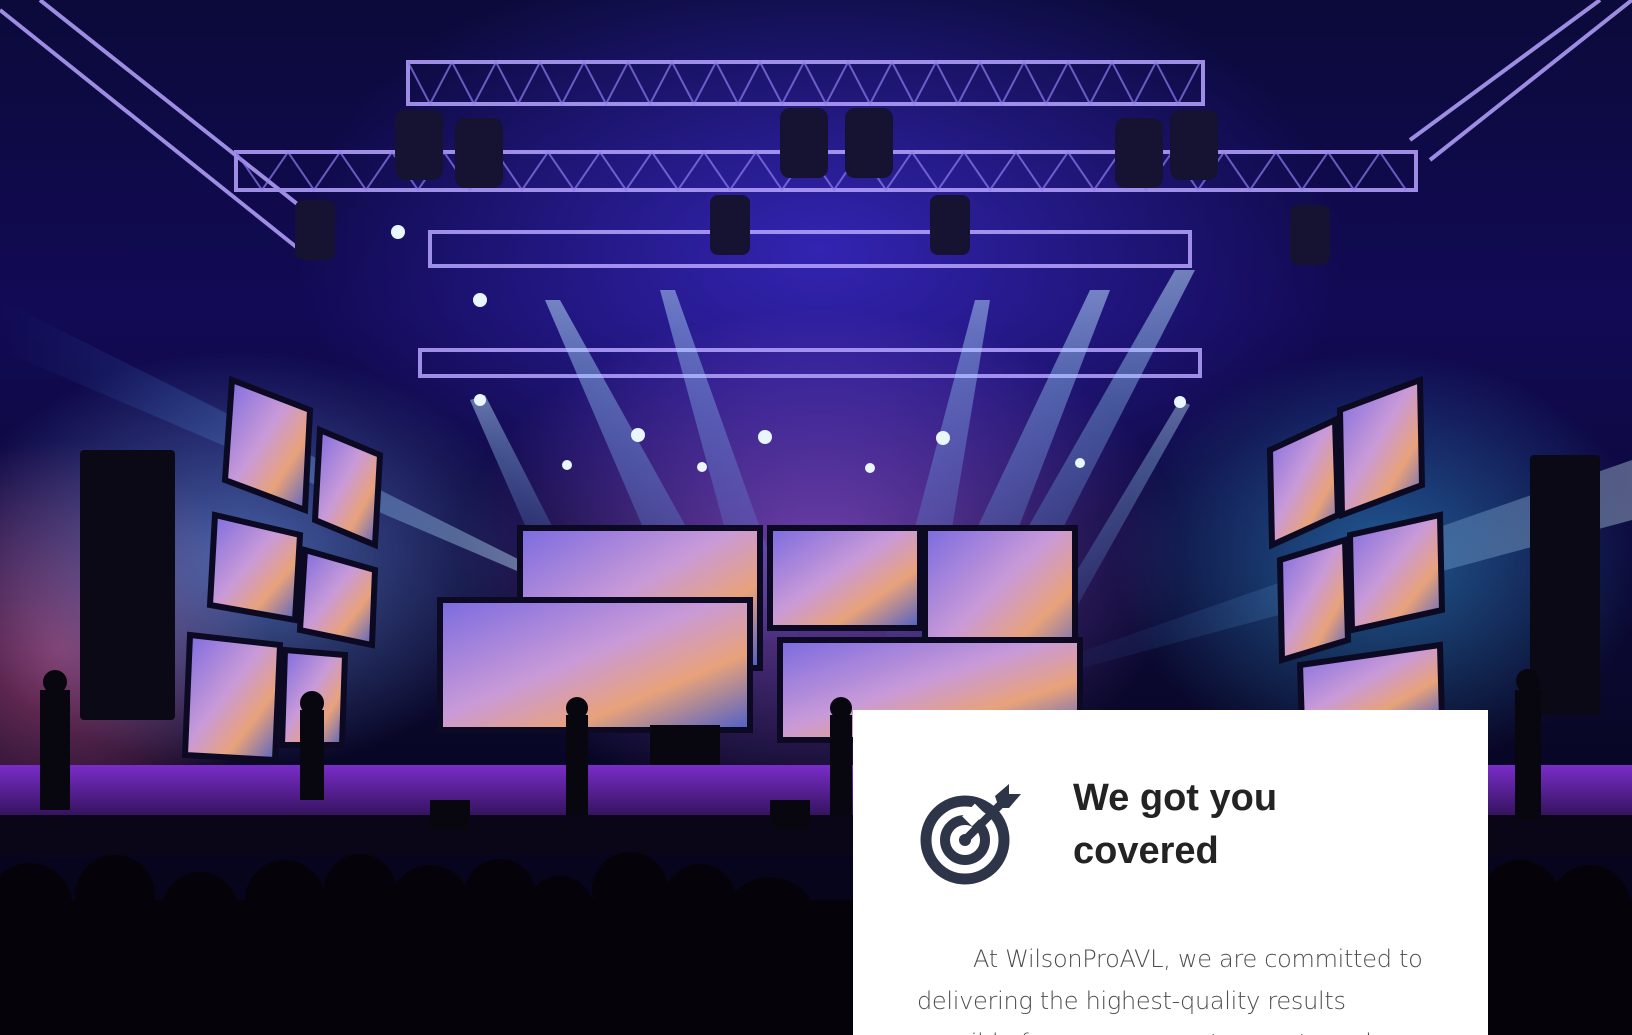  I want to click on feature-card-header: We got you covered, so click(1170, 830).